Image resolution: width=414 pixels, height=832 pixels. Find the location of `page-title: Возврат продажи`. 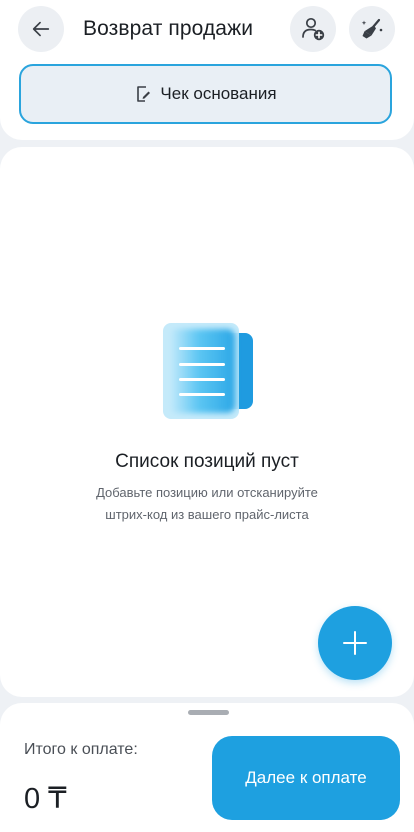

page-title: Возврат продажи is located at coordinates (168, 28).